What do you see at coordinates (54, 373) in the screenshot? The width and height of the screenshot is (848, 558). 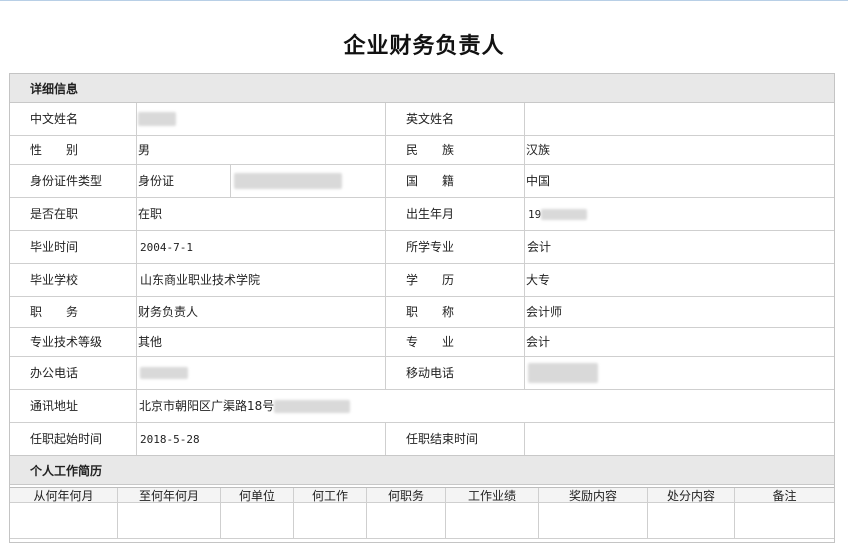 I see `label-office-phone: 办公电话` at bounding box center [54, 373].